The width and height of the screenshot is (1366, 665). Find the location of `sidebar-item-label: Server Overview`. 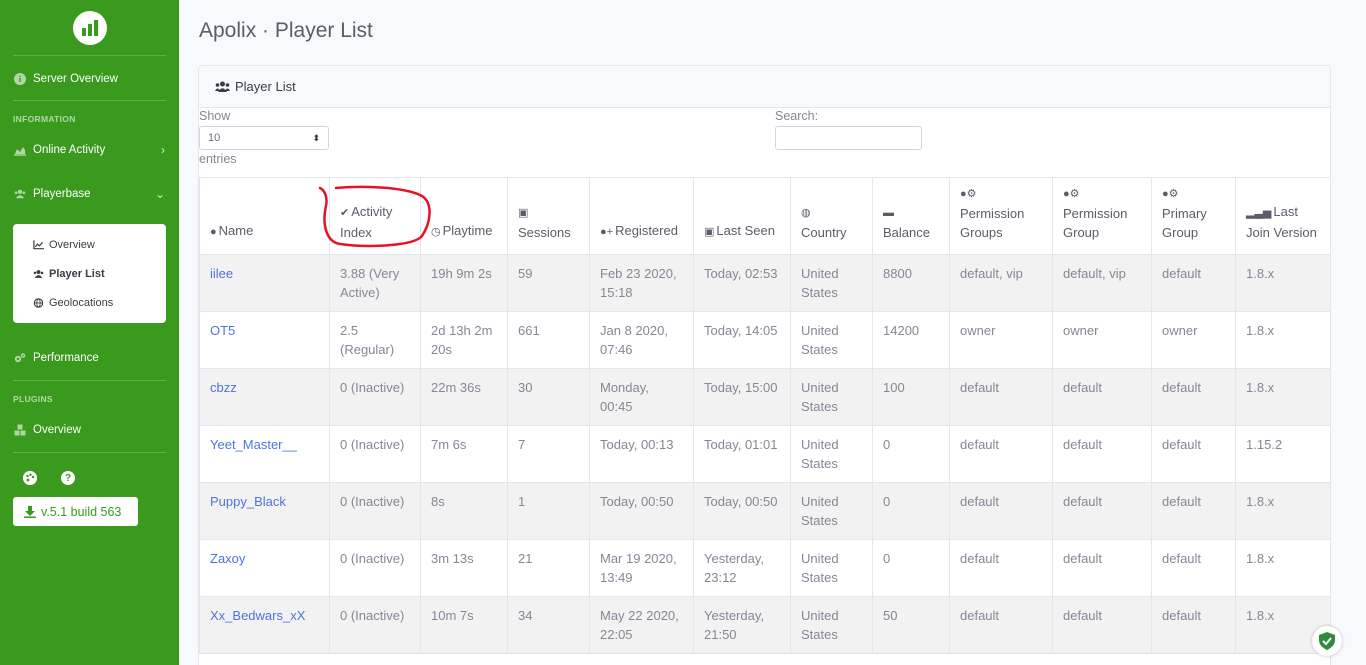

sidebar-item-label: Server Overview is located at coordinates (75, 79).